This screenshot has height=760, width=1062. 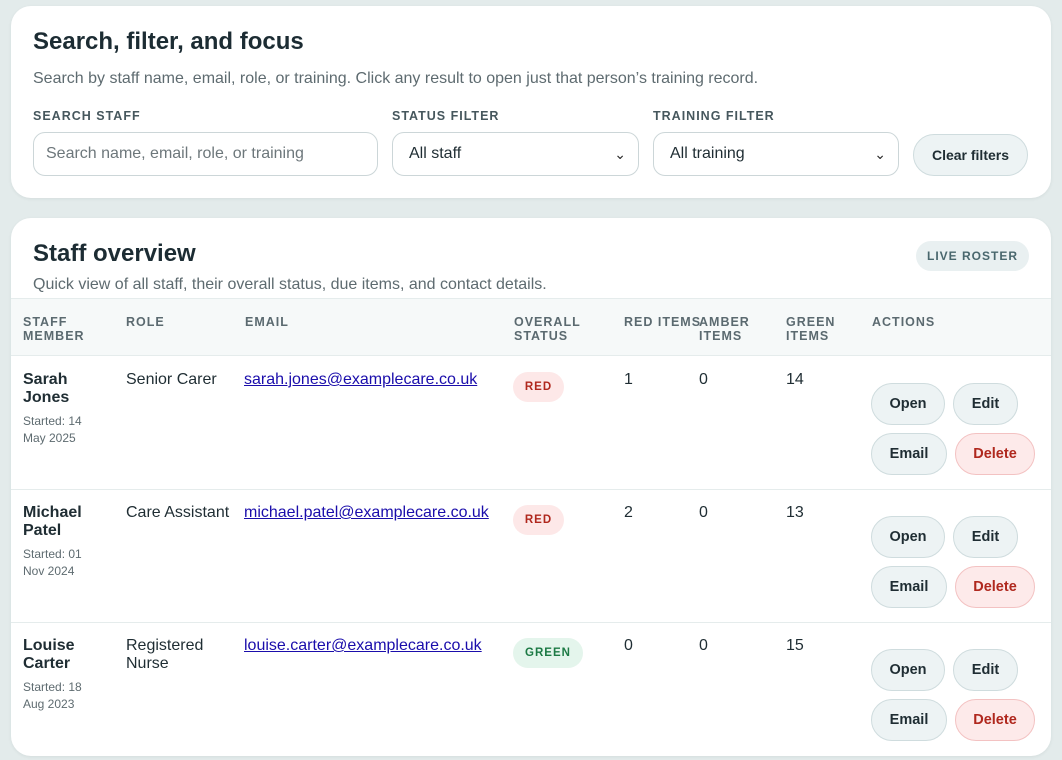 I want to click on staff-role: Care Assistant, so click(x=178, y=512).